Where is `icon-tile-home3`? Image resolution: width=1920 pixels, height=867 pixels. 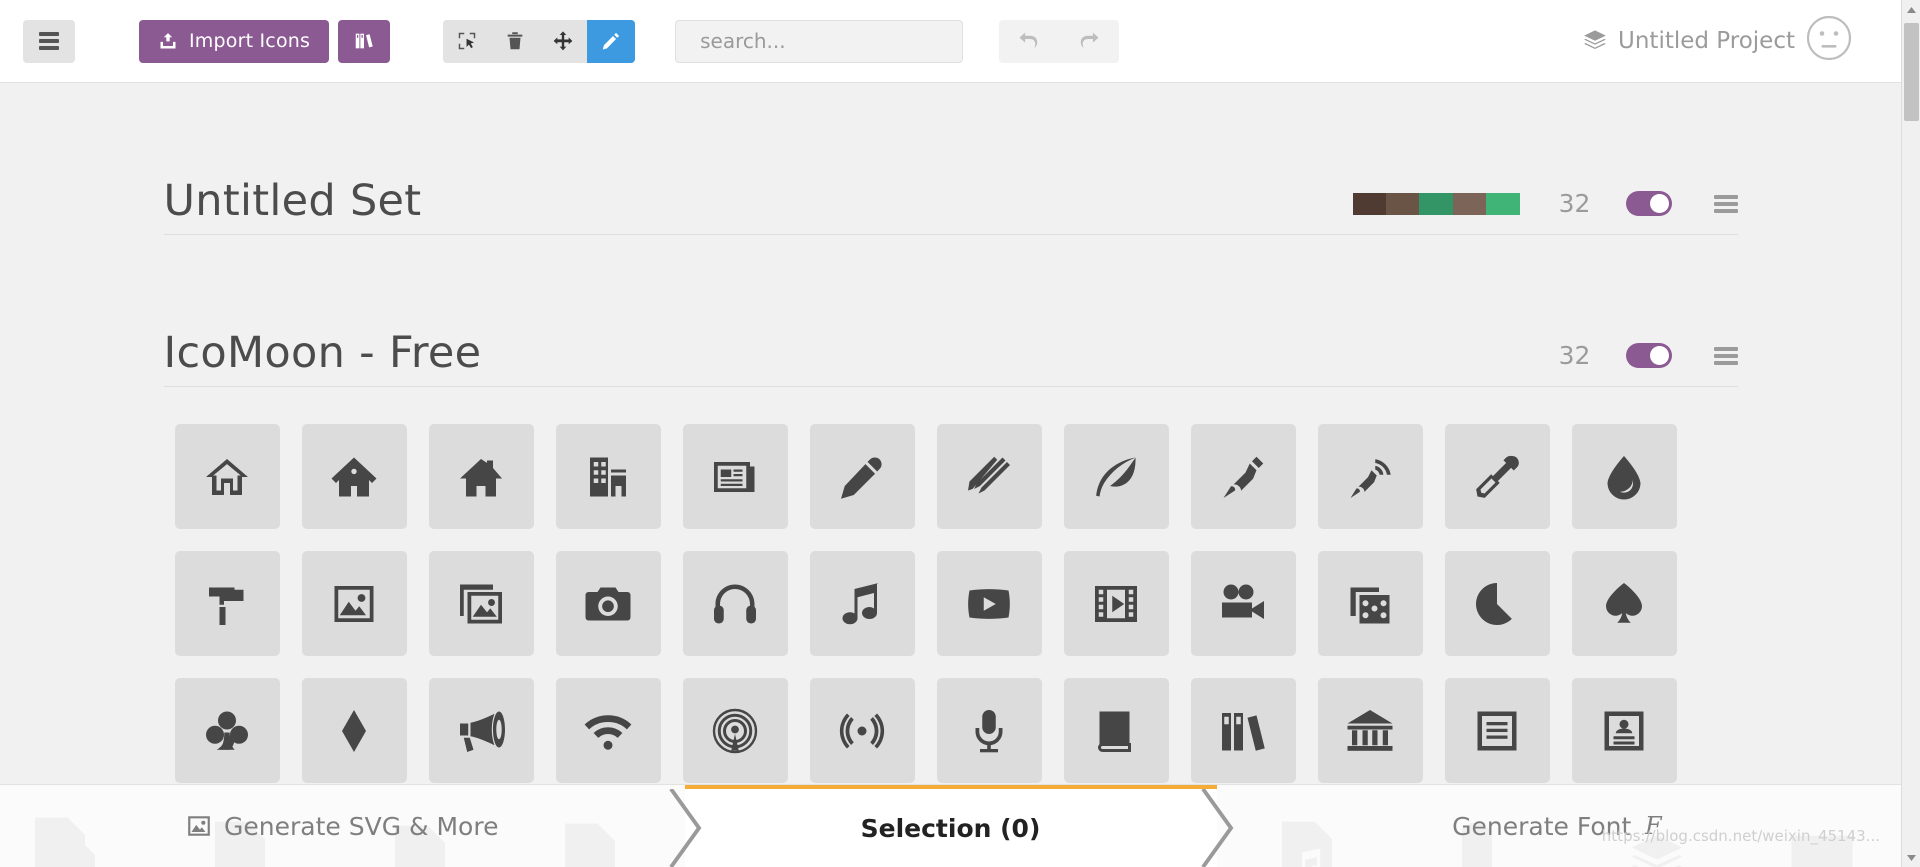 icon-tile-home3 is located at coordinates (481, 477).